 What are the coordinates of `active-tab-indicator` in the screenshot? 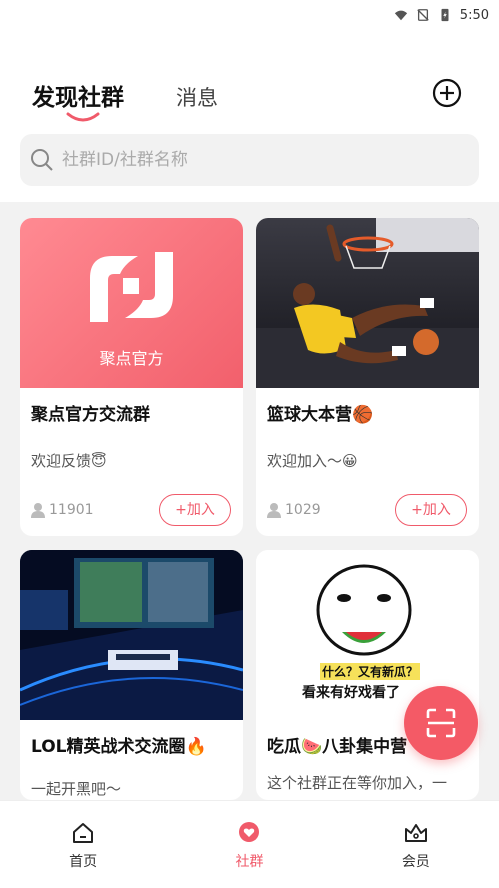 It's located at (83, 117).